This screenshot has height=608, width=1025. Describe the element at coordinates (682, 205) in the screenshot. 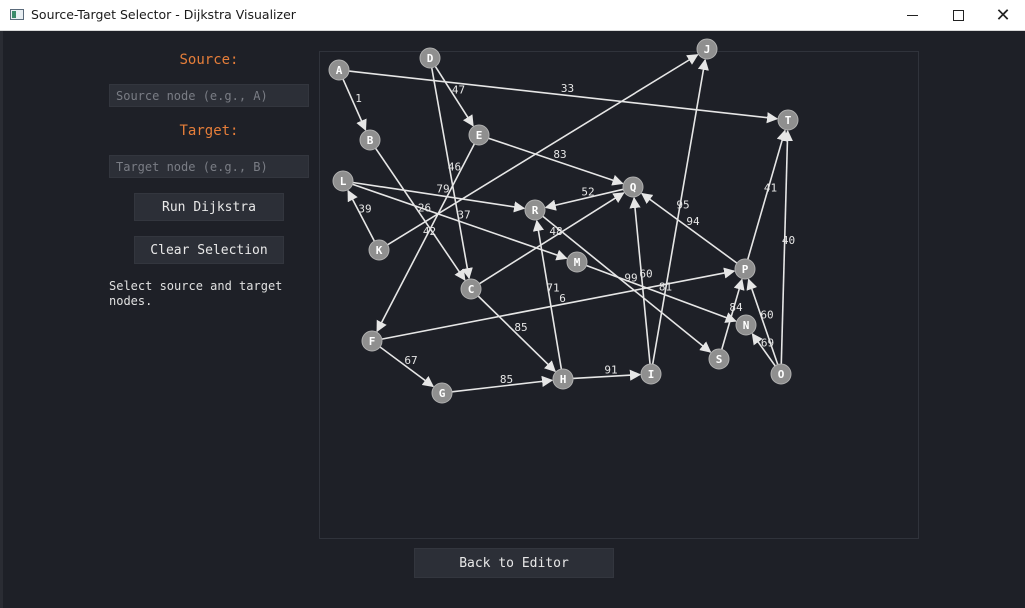

I see `edge-weight-label: 95` at that location.